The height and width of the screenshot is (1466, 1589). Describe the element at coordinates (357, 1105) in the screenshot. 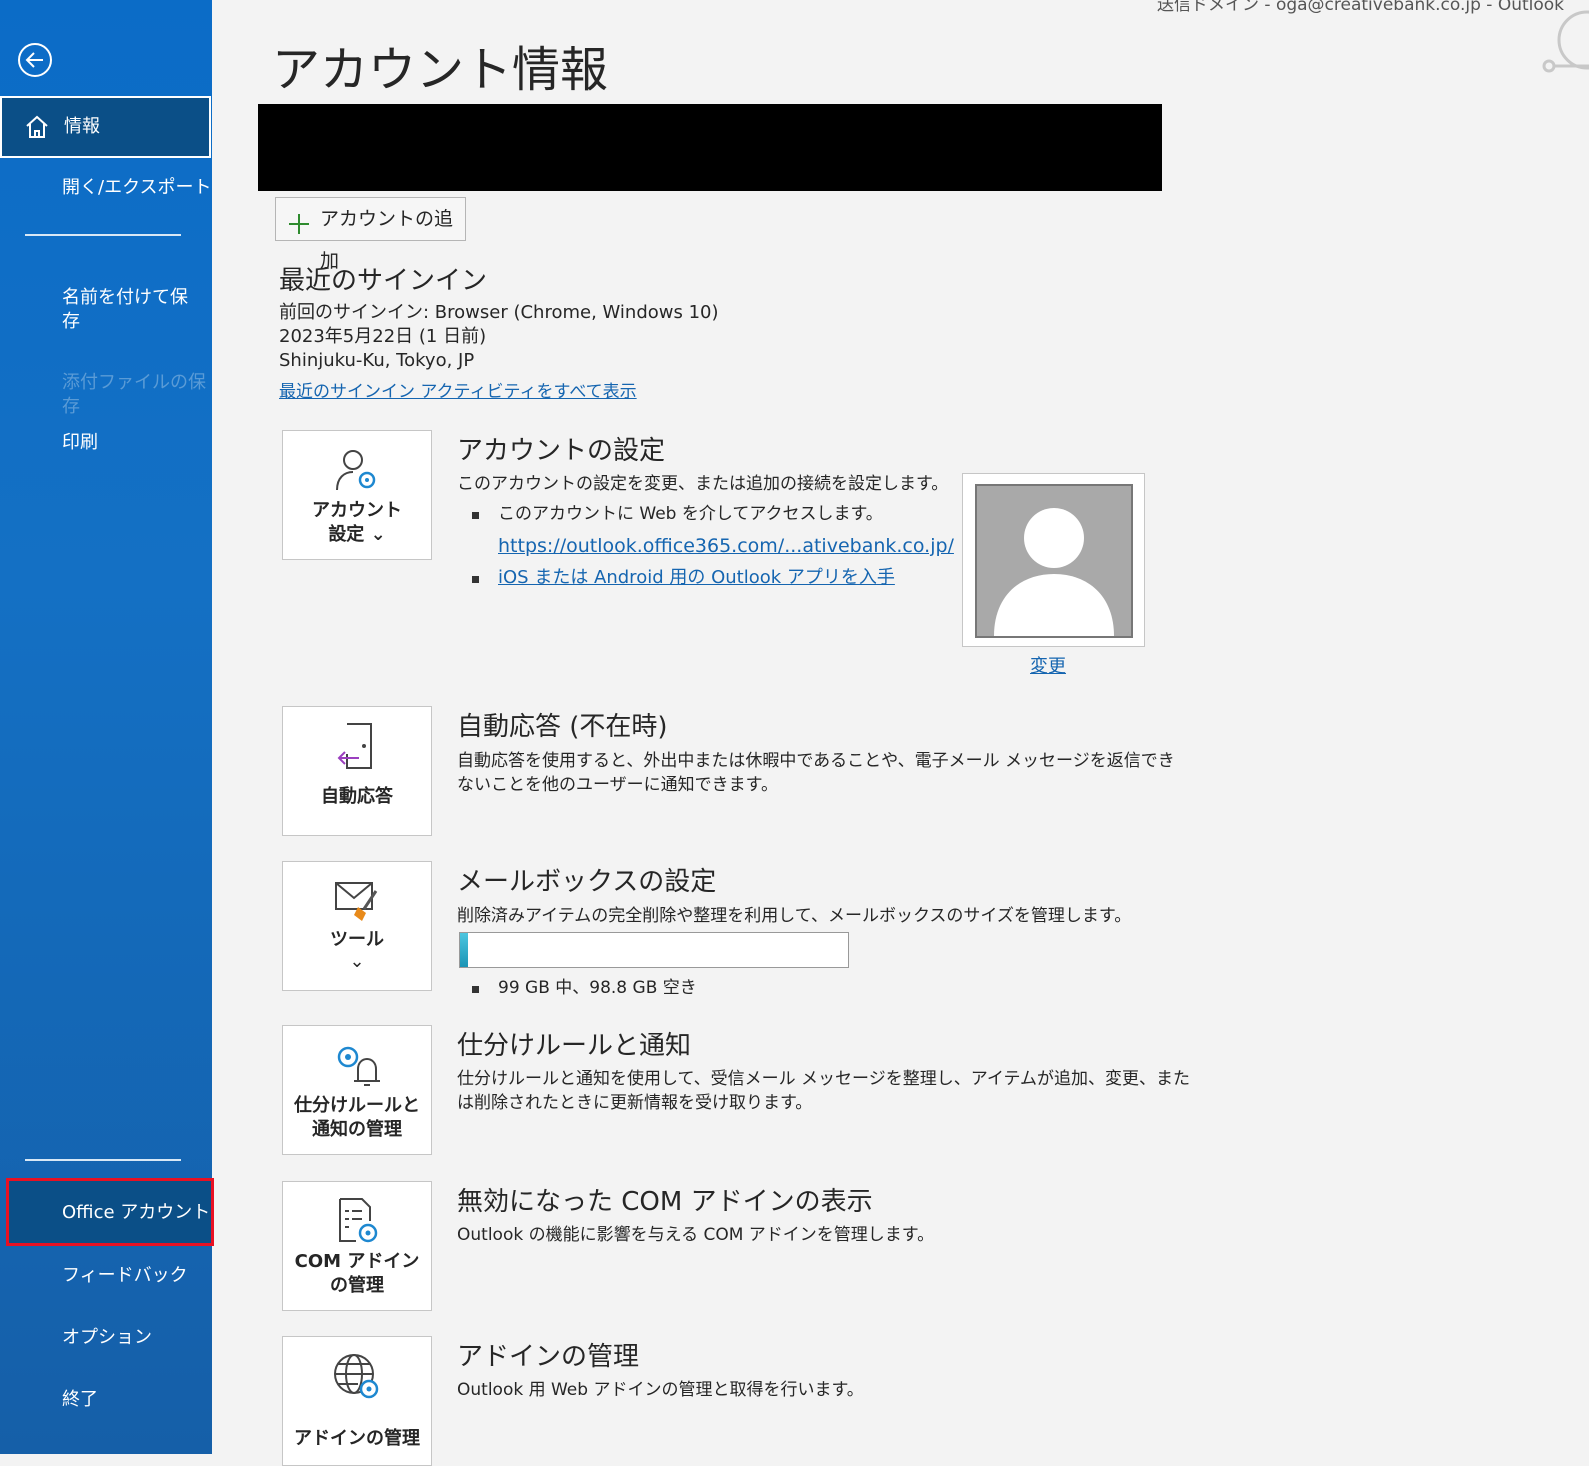

I see `rules-tile-label: 仕分けルールと` at that location.